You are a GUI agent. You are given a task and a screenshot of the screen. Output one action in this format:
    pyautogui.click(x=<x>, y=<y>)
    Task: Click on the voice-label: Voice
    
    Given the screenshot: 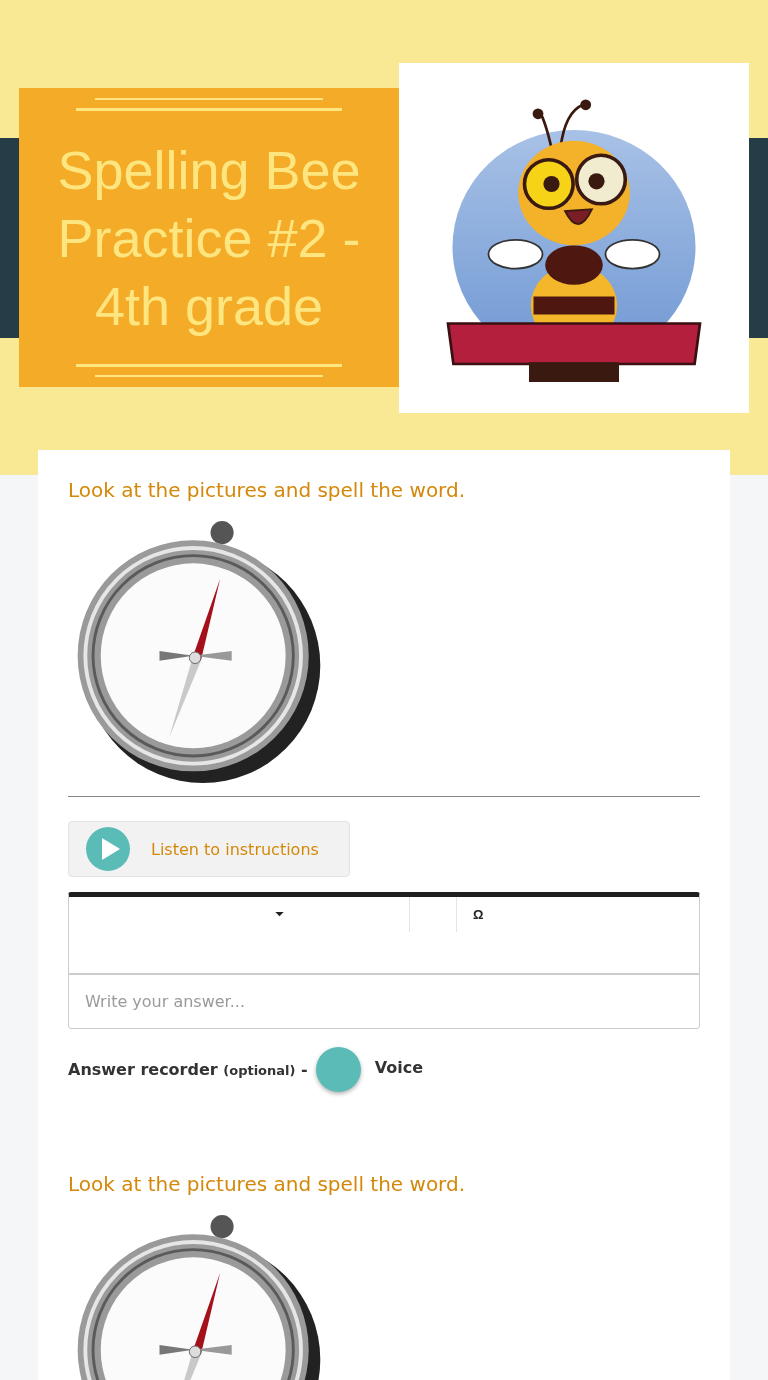 What is the action you would take?
    pyautogui.click(x=399, y=1067)
    